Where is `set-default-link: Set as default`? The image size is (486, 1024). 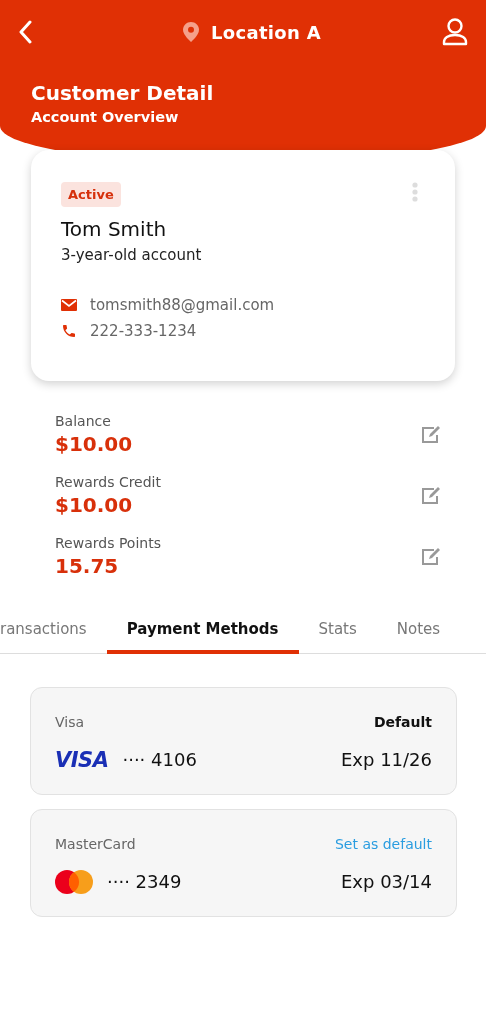 set-default-link: Set as default is located at coordinates (383, 843).